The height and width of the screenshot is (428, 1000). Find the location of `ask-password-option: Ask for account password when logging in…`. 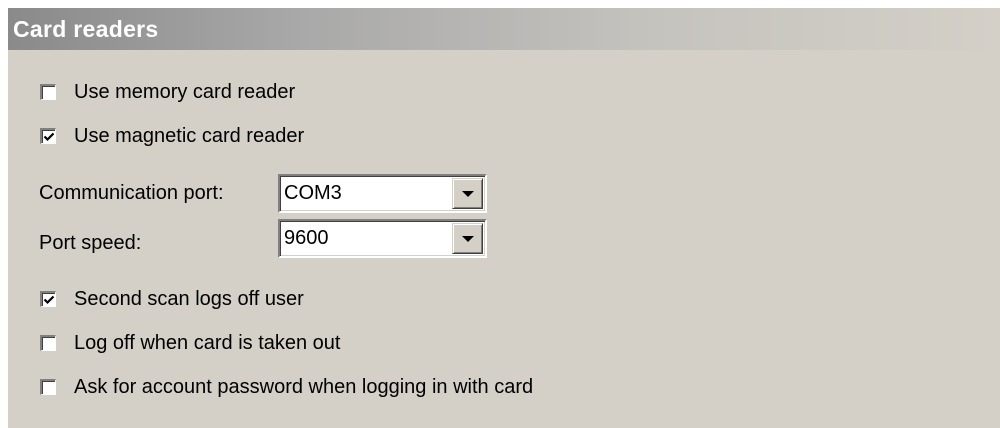

ask-password-option: Ask for account password when logging in… is located at coordinates (286, 387).